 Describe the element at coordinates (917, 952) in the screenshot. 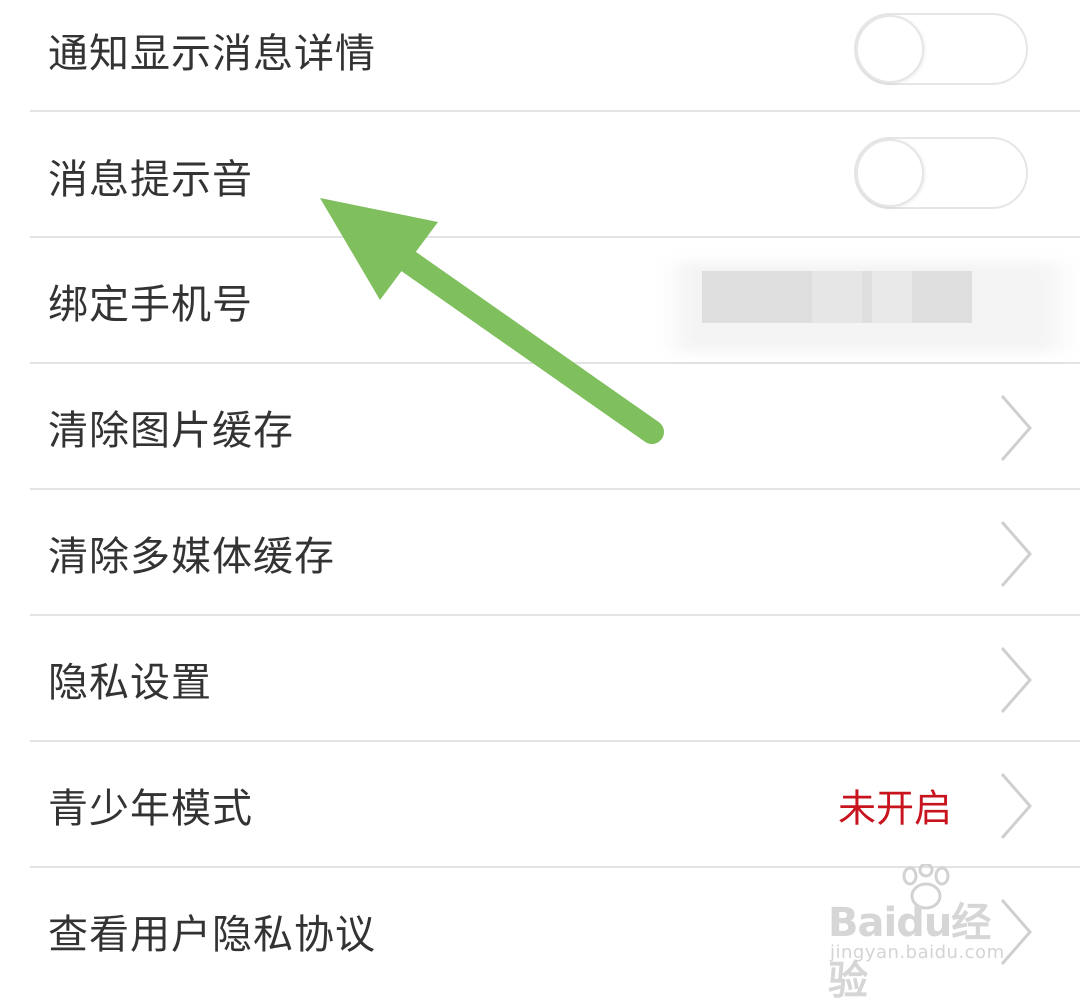

I see `watermark-site: jingyan.baidu.com` at that location.